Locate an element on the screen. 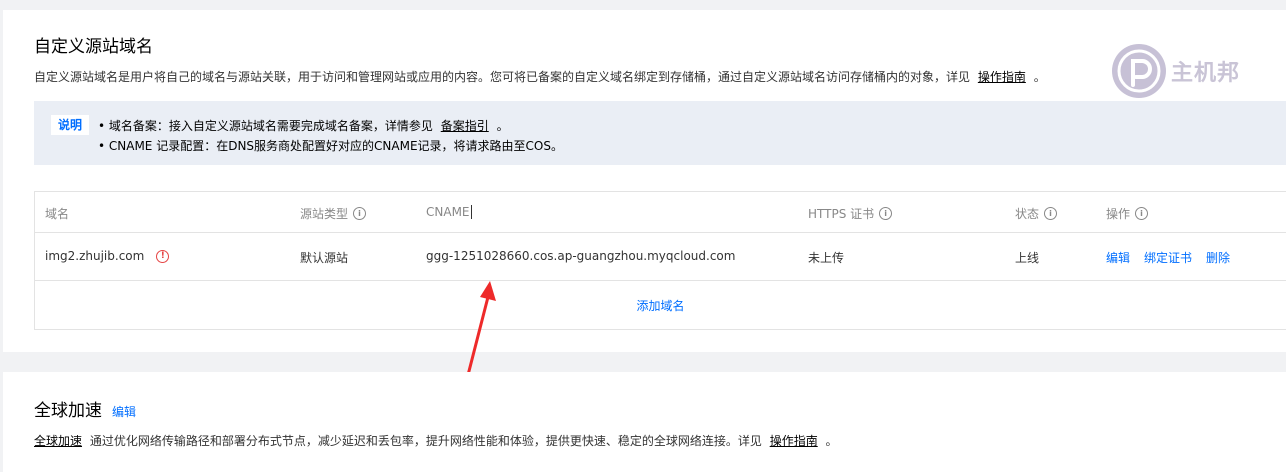  col-cname-label: CNAME is located at coordinates (448, 212).